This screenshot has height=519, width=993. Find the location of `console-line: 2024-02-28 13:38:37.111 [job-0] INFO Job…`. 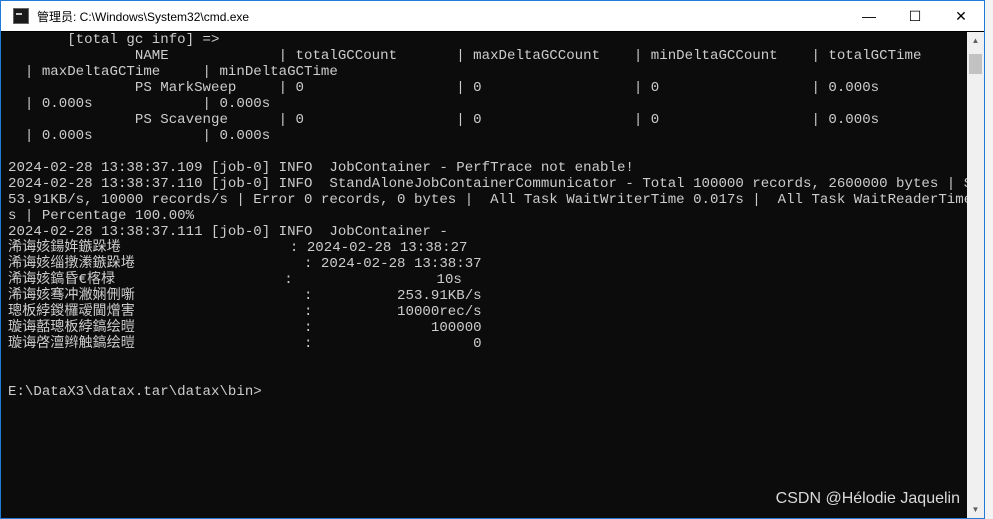

console-line: 2024-02-28 13:38:37.111 [job-0] INFO Job… is located at coordinates (228, 232).